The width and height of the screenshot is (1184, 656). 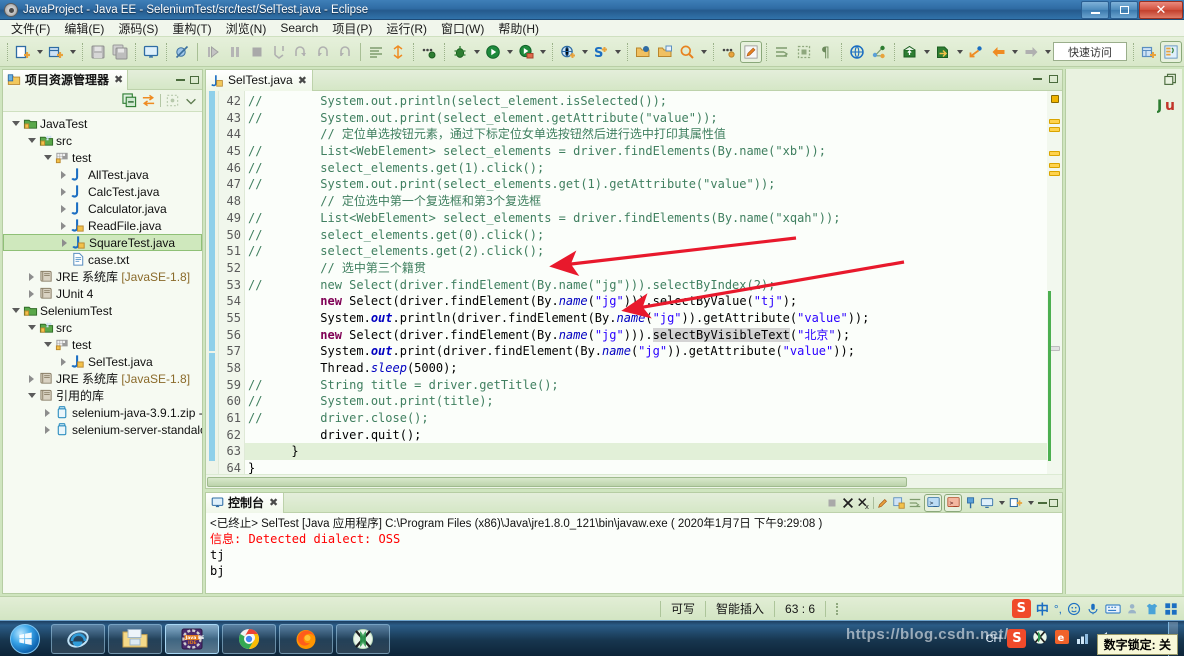 I want to click on menu-search: Search, so click(x=299, y=28).